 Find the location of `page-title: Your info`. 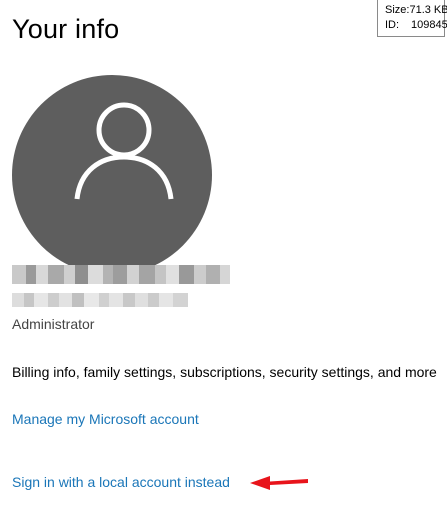

page-title: Your info is located at coordinates (66, 29).